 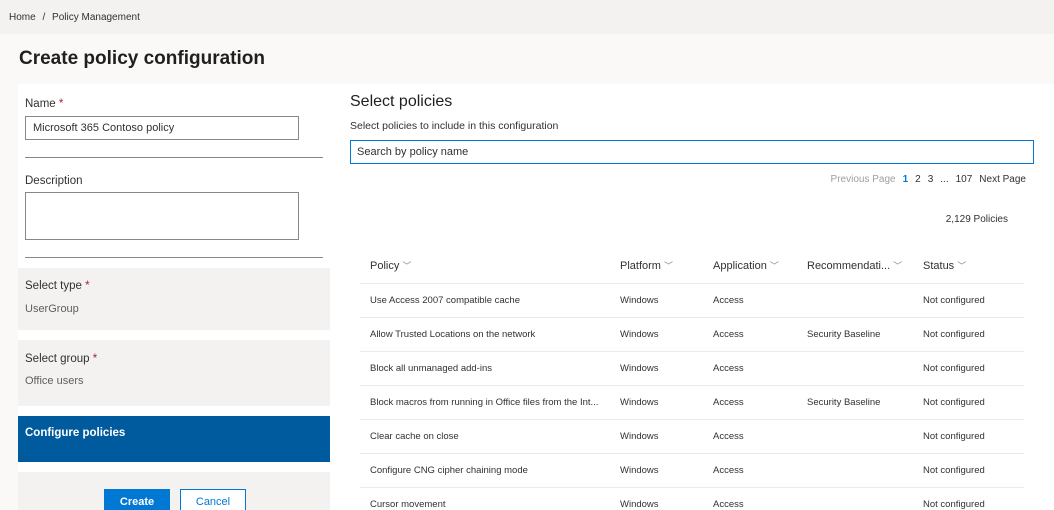 What do you see at coordinates (174, 439) in the screenshot?
I see `step-configure-policies: Configure policies` at bounding box center [174, 439].